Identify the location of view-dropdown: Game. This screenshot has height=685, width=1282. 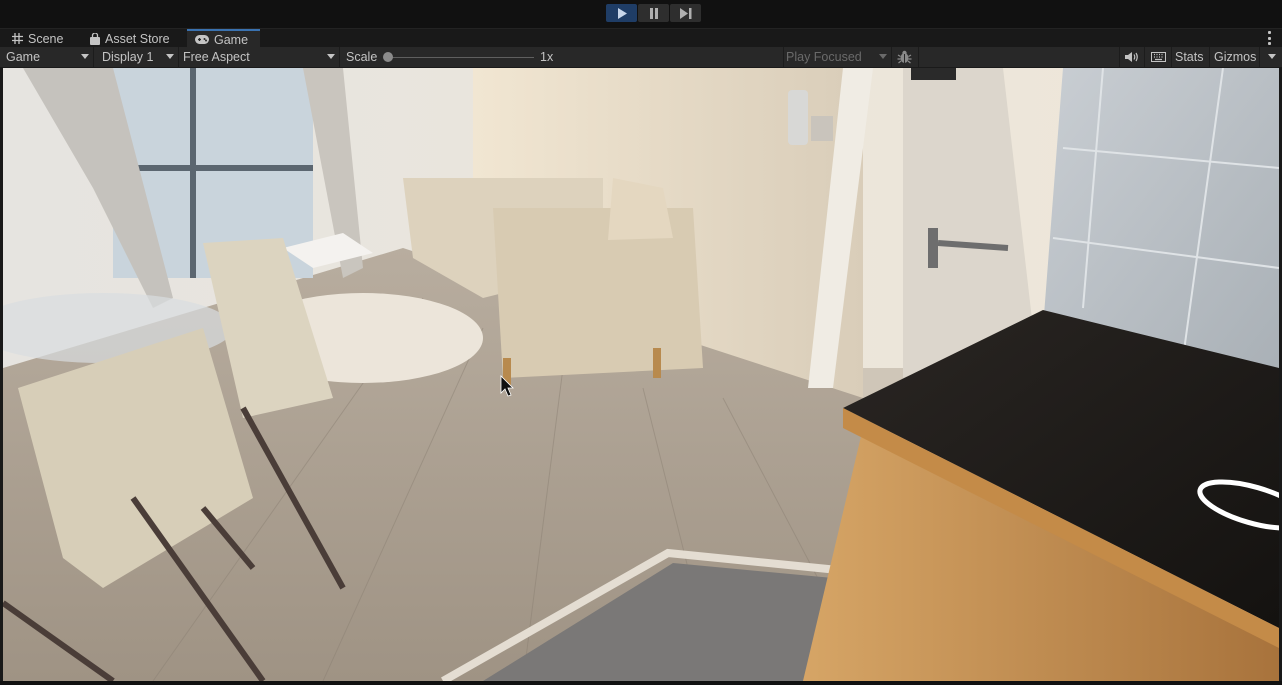
(47, 57).